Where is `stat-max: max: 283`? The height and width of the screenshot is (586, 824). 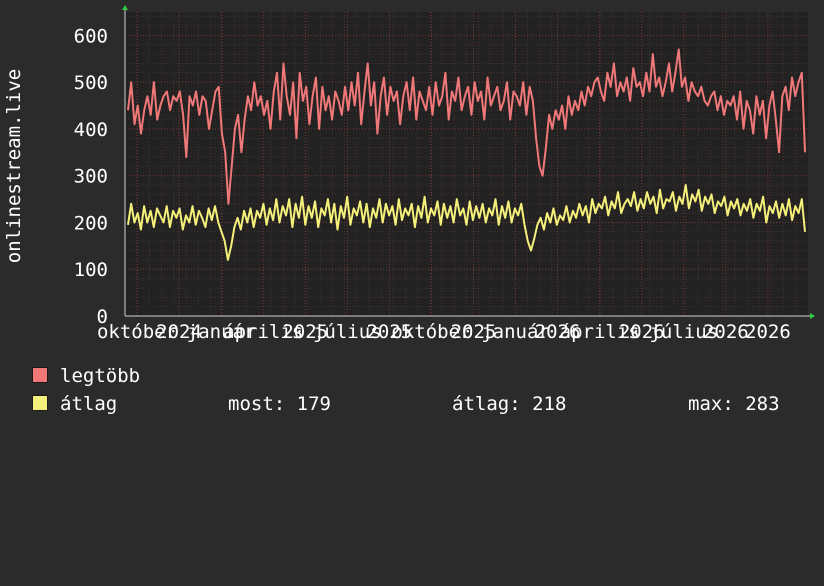 stat-max: max: 283 is located at coordinates (734, 404).